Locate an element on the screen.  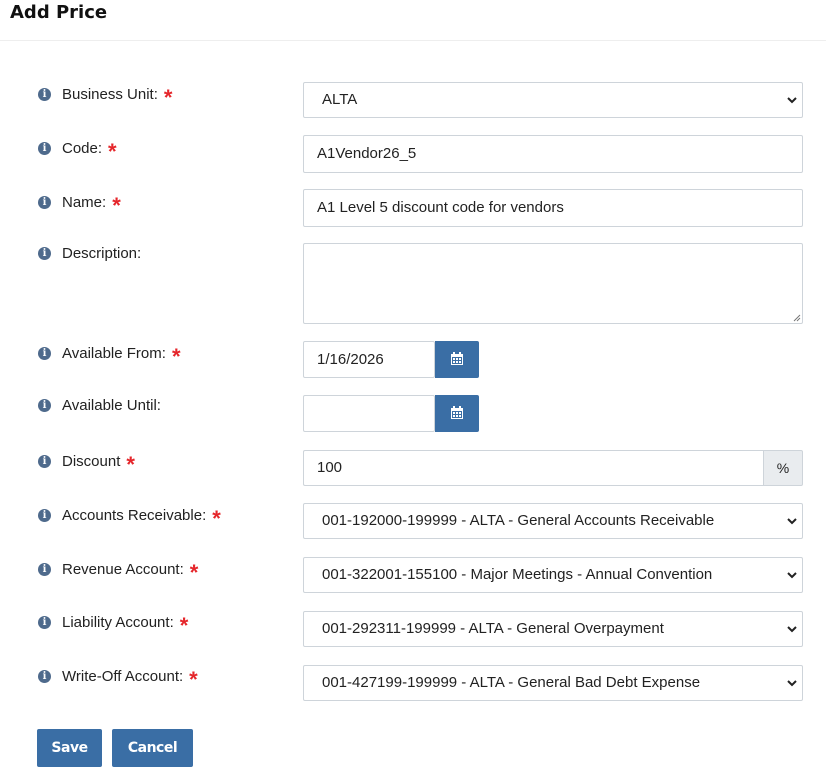
available-until-calendar-button is located at coordinates (457, 413).